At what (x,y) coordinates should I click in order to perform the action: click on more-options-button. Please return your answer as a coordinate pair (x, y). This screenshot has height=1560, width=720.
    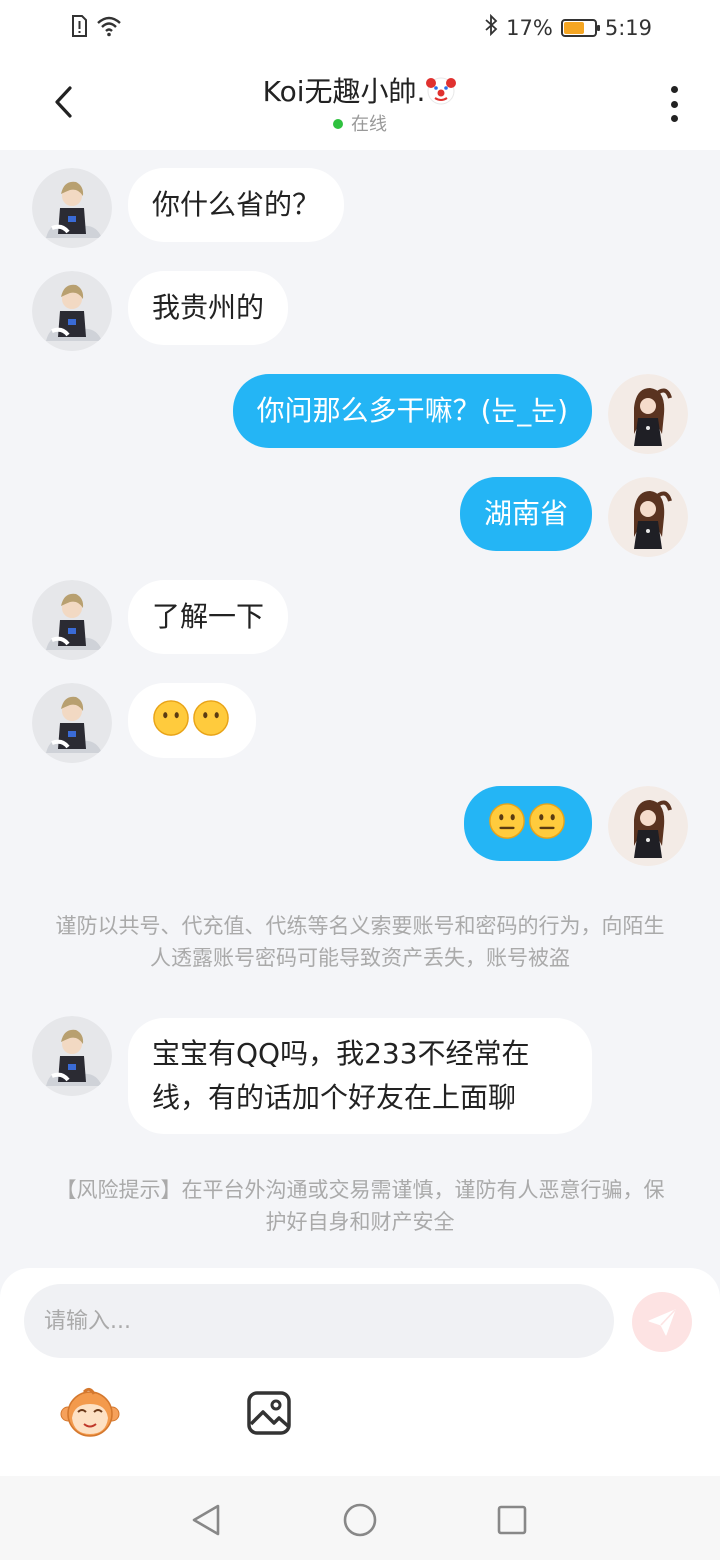
    Looking at the image, I should click on (674, 104).